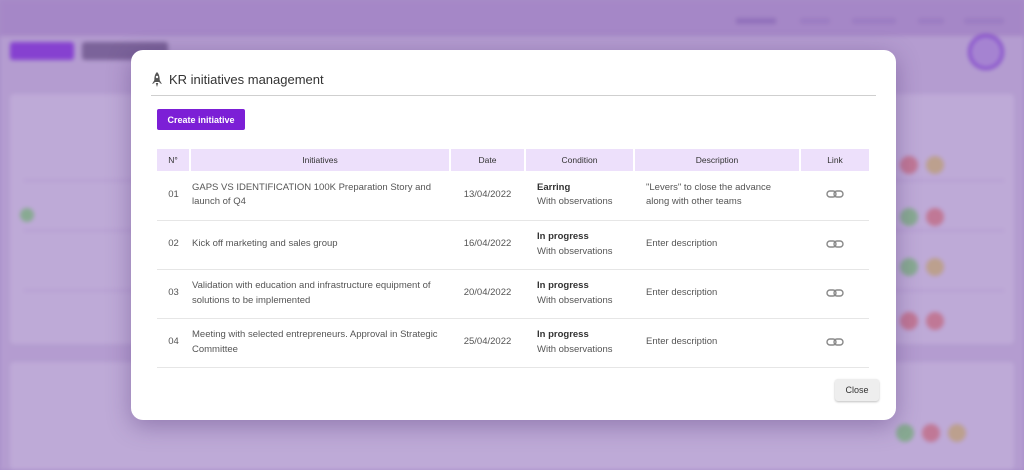 The height and width of the screenshot is (470, 1024). What do you see at coordinates (857, 390) in the screenshot?
I see `close-button: Close` at bounding box center [857, 390].